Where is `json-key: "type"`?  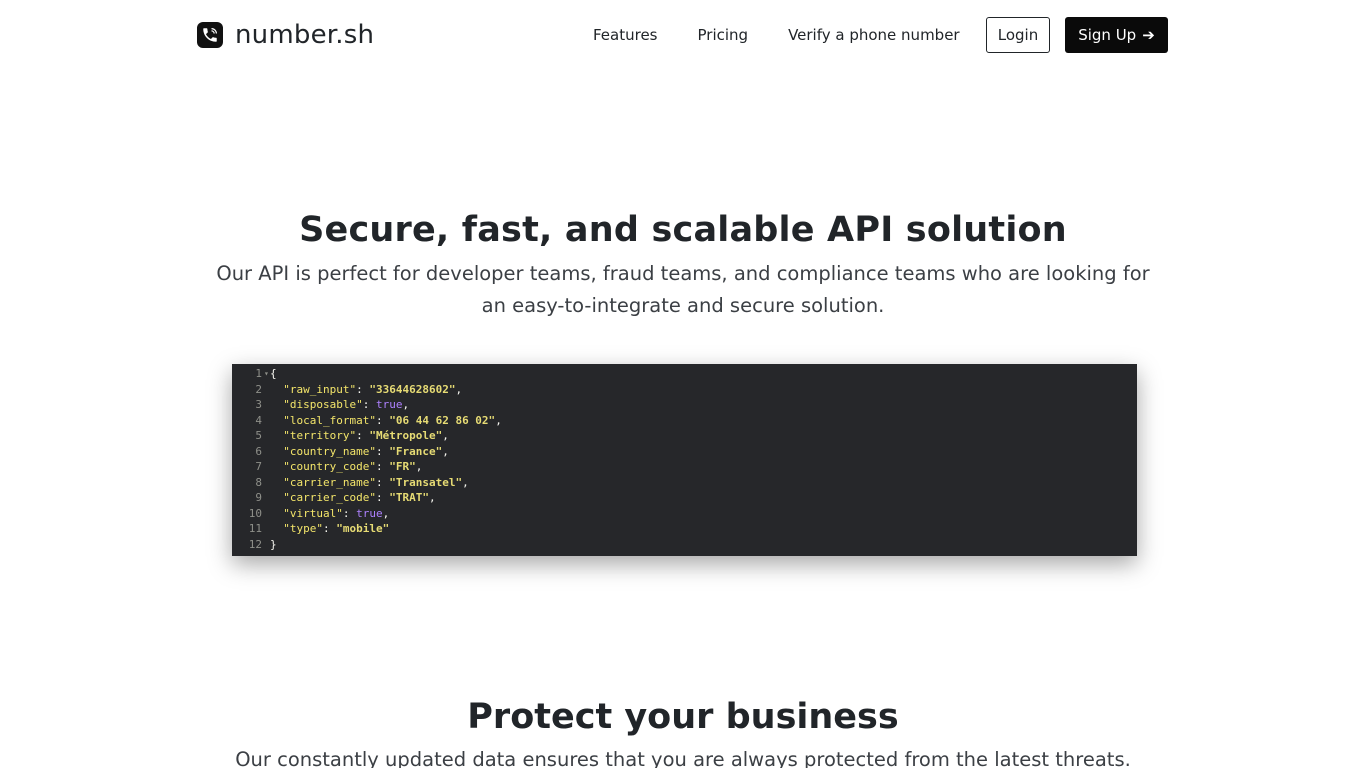
json-key: "type" is located at coordinates (303, 528).